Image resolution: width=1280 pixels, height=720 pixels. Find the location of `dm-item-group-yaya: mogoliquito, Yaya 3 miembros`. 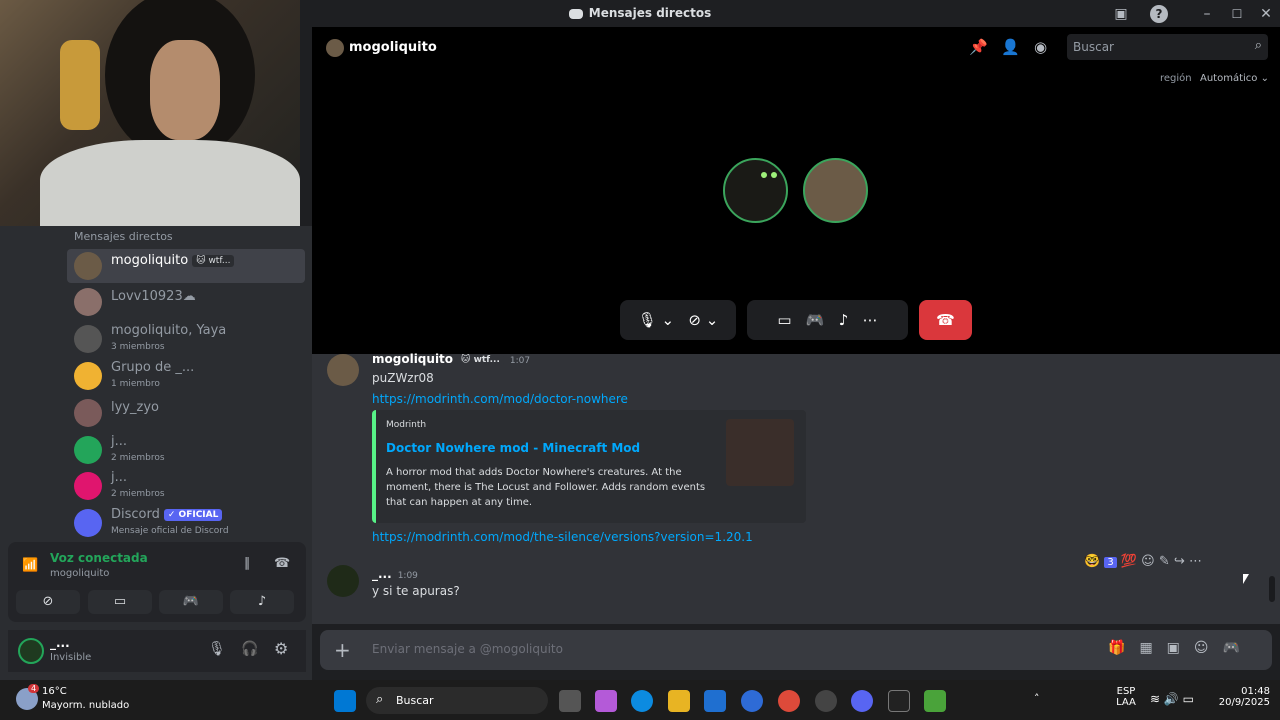

dm-item-group-yaya: mogoliquito, Yaya 3 miembros is located at coordinates (186, 339).